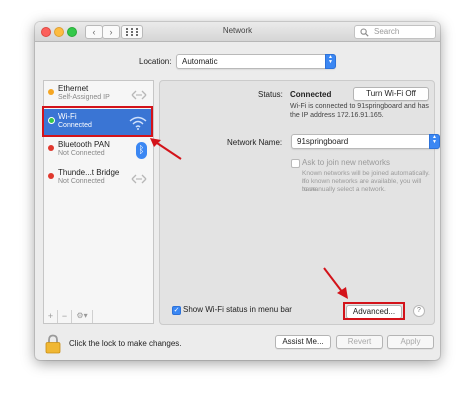 This screenshot has height=410, width=474. I want to click on ask-to-join-label: Ask to join new networks, so click(346, 162).